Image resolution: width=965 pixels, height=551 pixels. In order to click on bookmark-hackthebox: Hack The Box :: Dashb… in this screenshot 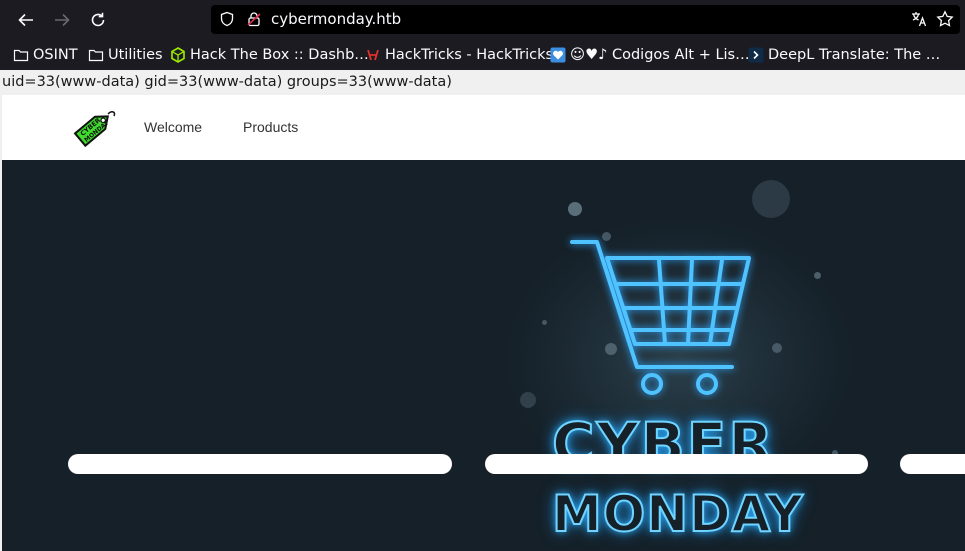, I will do `click(269, 55)`.